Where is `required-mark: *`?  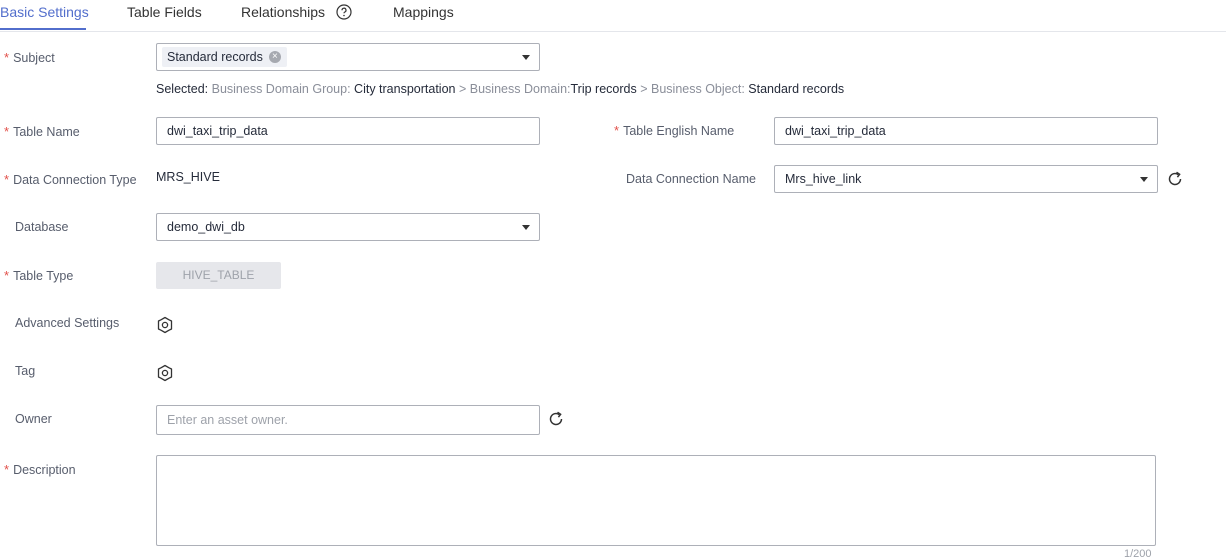 required-mark: * is located at coordinates (7, 57).